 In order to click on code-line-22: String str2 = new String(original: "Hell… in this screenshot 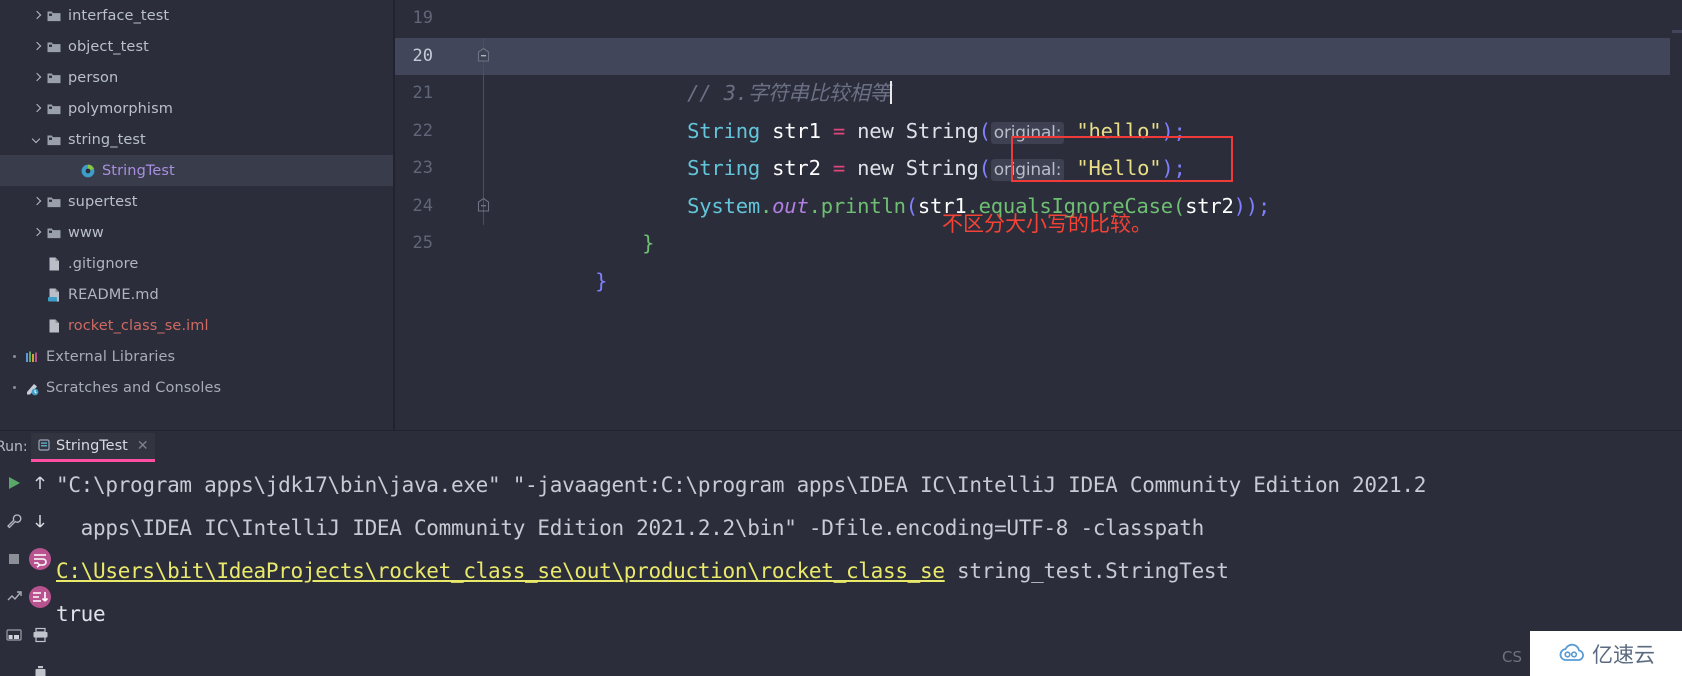, I will do `click(1086, 147)`.